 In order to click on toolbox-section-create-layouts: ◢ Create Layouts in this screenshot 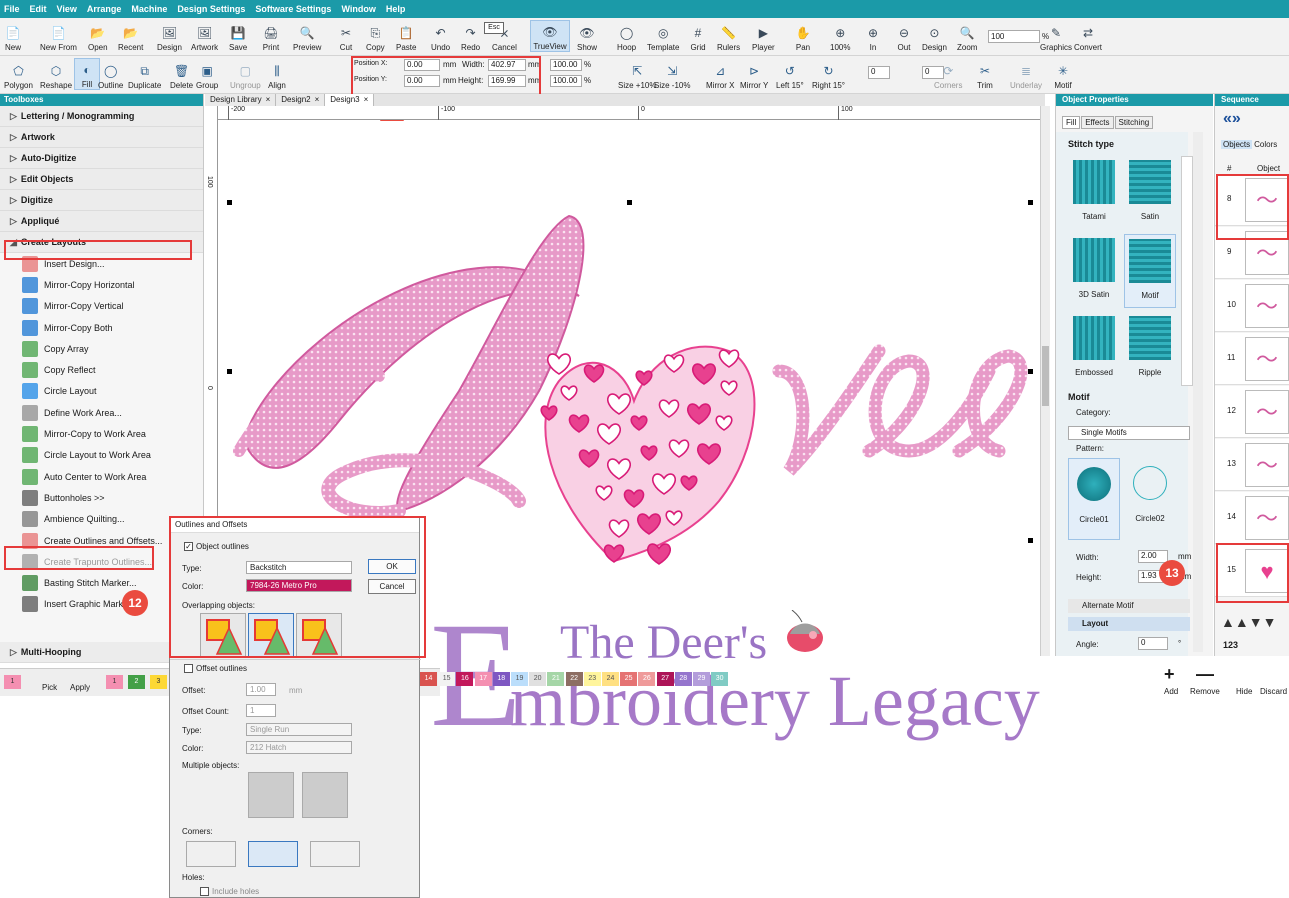, I will do `click(101, 242)`.